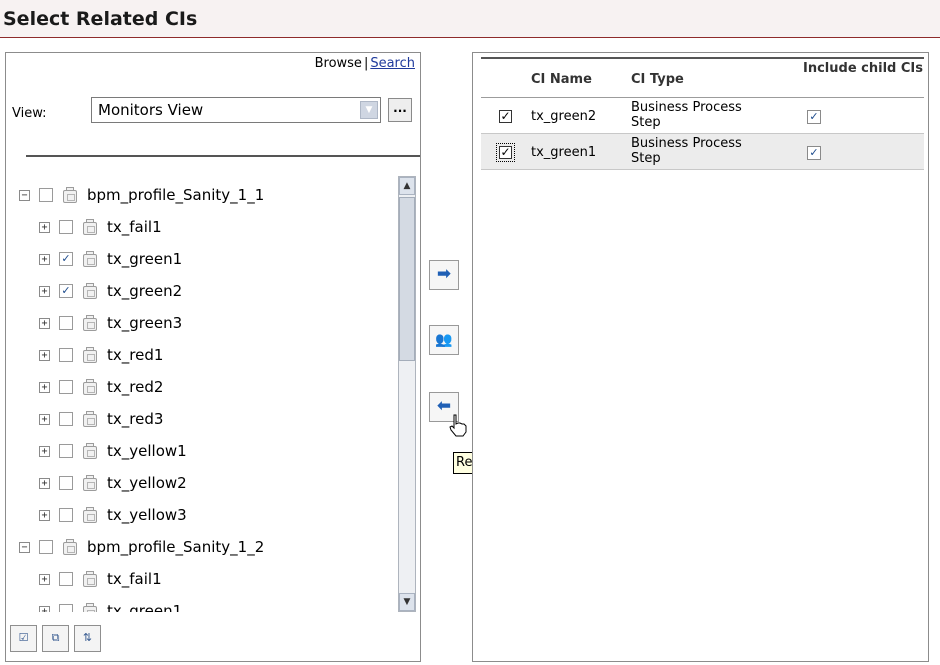  What do you see at coordinates (392, 63) in the screenshot?
I see `search-link: Search` at bounding box center [392, 63].